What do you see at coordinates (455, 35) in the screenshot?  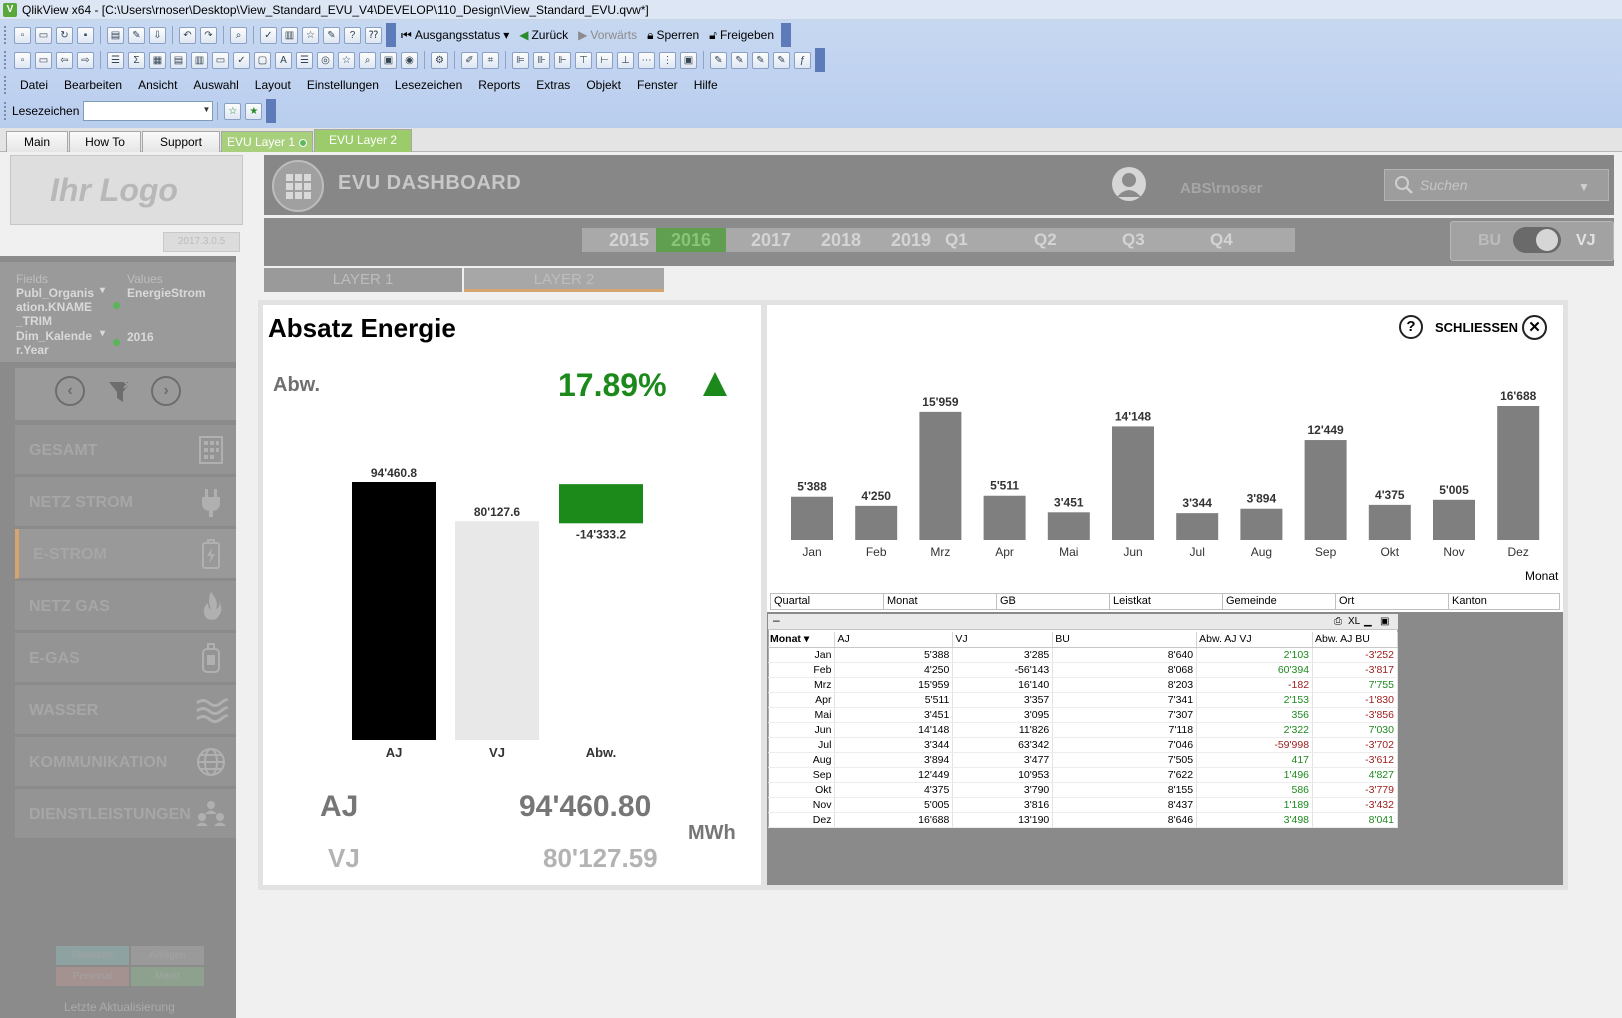 I see `ausgangsstatus-button: ⏮ Ausgangsstatus ▾` at bounding box center [455, 35].